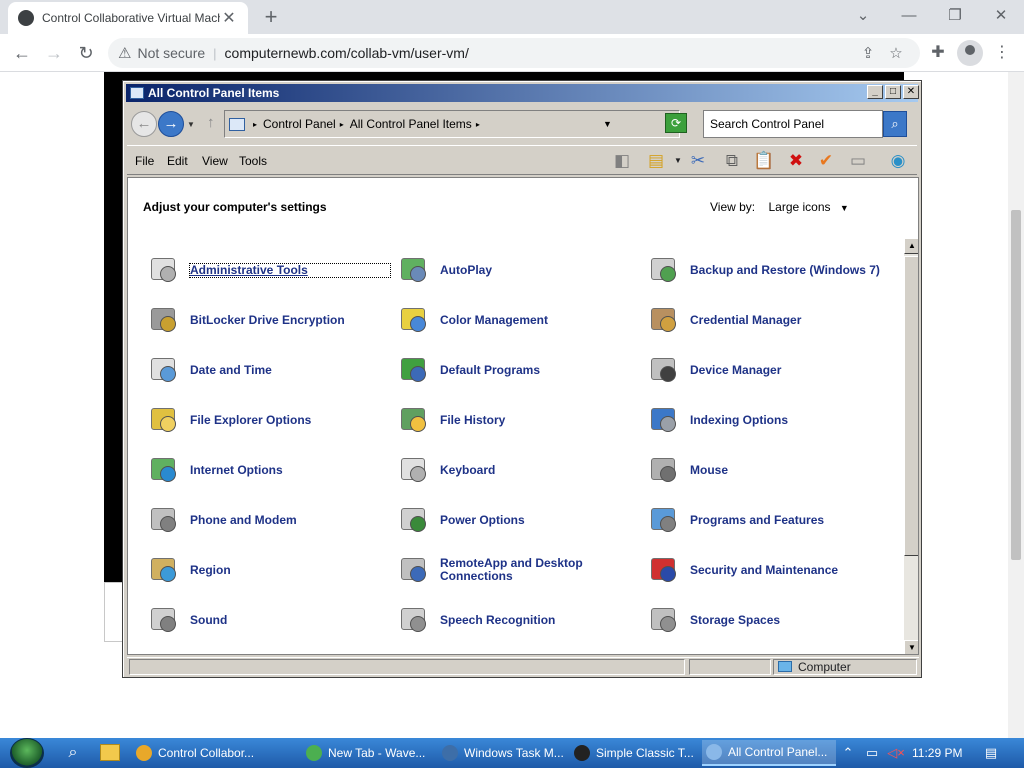 The height and width of the screenshot is (768, 1024). What do you see at coordinates (519, 570) in the screenshot?
I see `control-panel-item: RemoteApp and Desktop Connections` at bounding box center [519, 570].